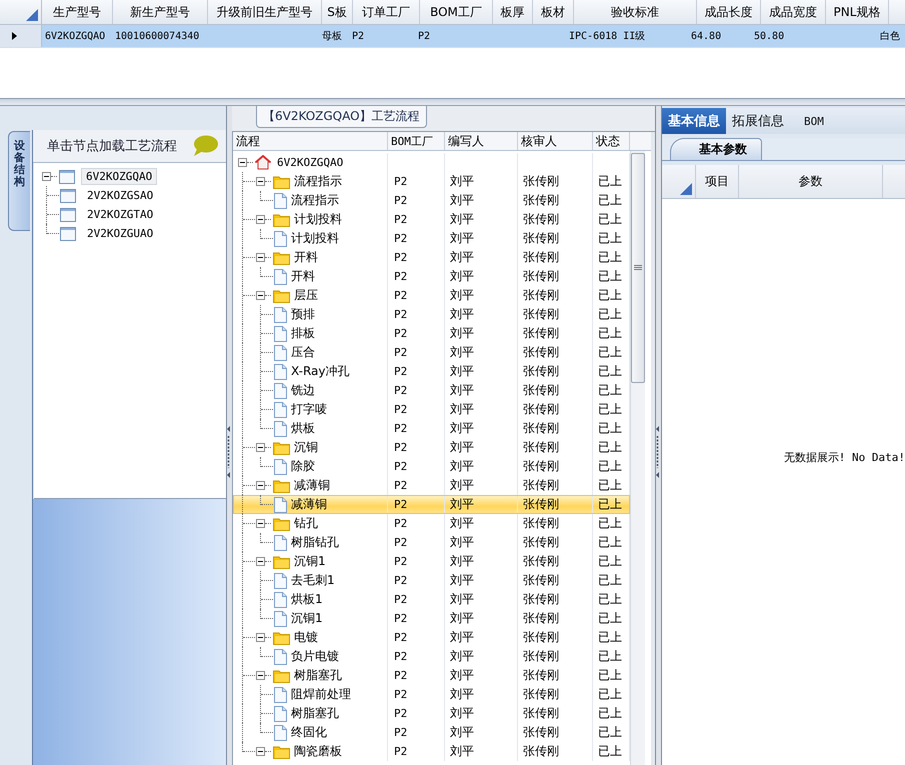 The image size is (905, 765). Describe the element at coordinates (452, 36) in the screenshot. I see `table-row: 6V2KOZGQAO 10010600074340 母板 P2 P2 IPC-6018 II级 64.80 50.80 白色` at that location.